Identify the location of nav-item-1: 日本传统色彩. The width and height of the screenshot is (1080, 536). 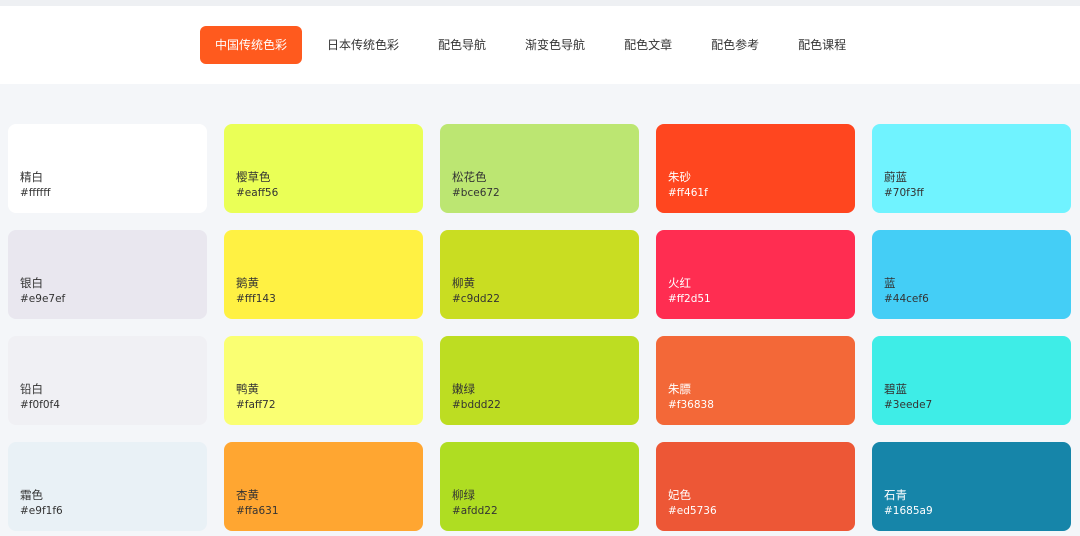
(363, 45).